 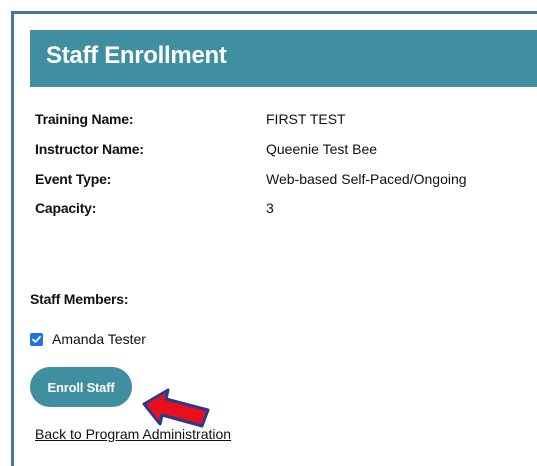 I want to click on checkmark-icon, so click(x=36, y=339).